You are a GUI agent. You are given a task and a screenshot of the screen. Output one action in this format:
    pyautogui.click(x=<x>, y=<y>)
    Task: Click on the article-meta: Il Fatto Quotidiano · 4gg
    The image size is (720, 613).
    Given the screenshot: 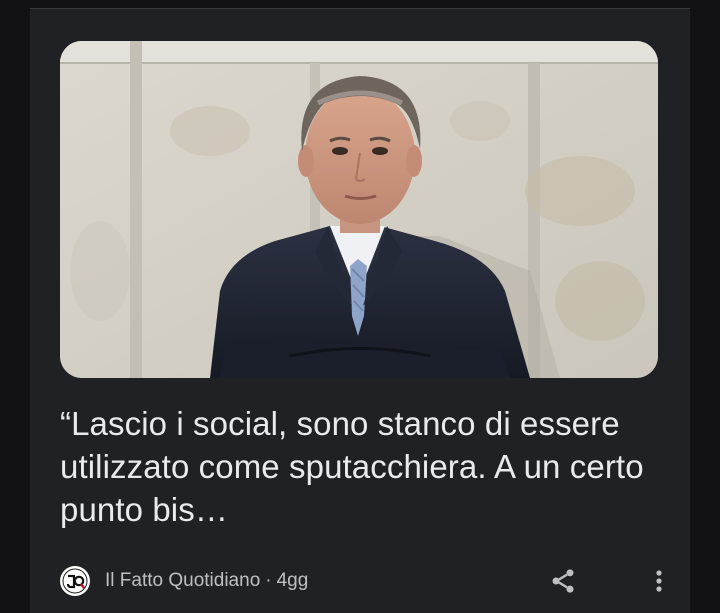 What is the action you would take?
    pyautogui.click(x=365, y=581)
    